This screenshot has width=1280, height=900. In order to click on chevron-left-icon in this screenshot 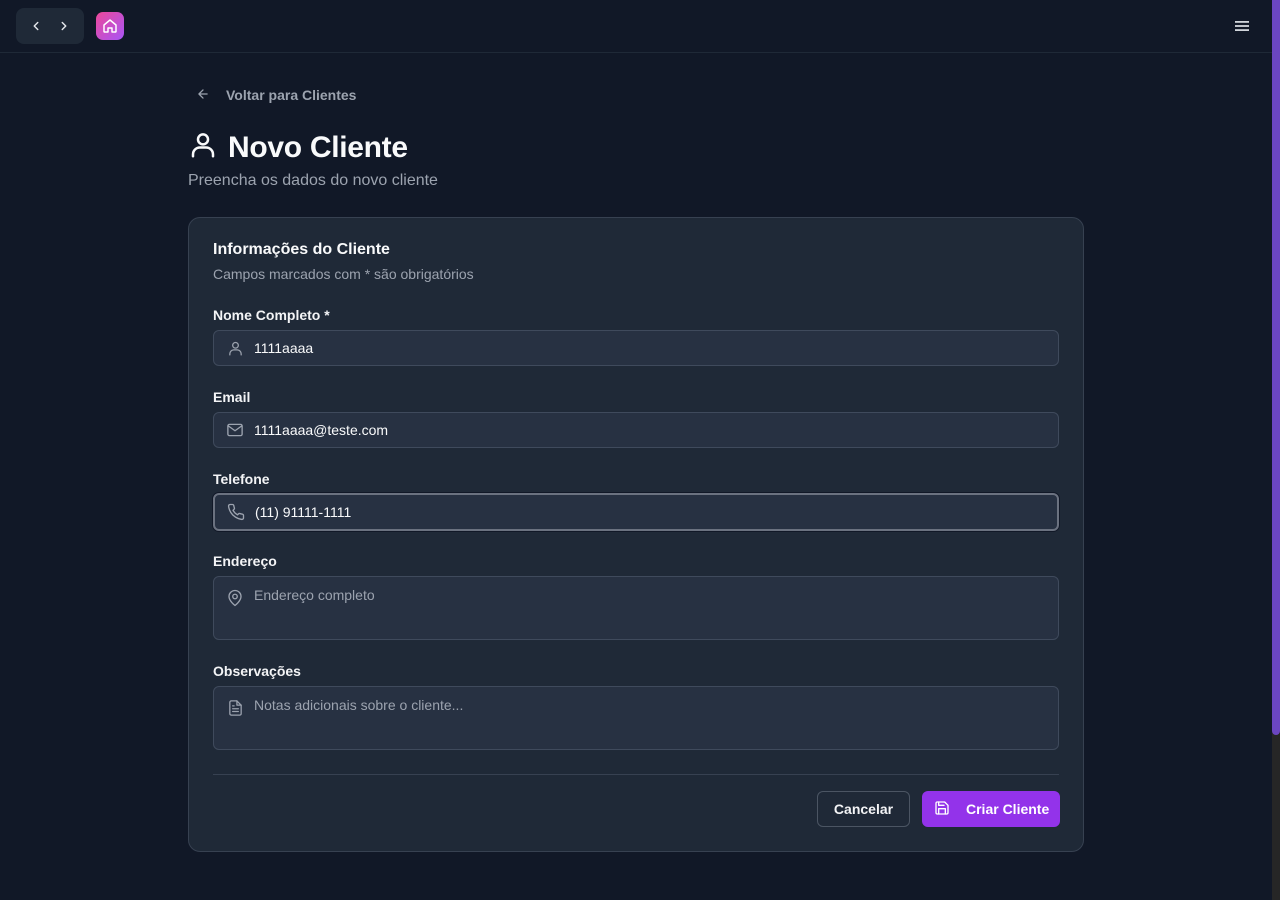, I will do `click(36, 26)`.